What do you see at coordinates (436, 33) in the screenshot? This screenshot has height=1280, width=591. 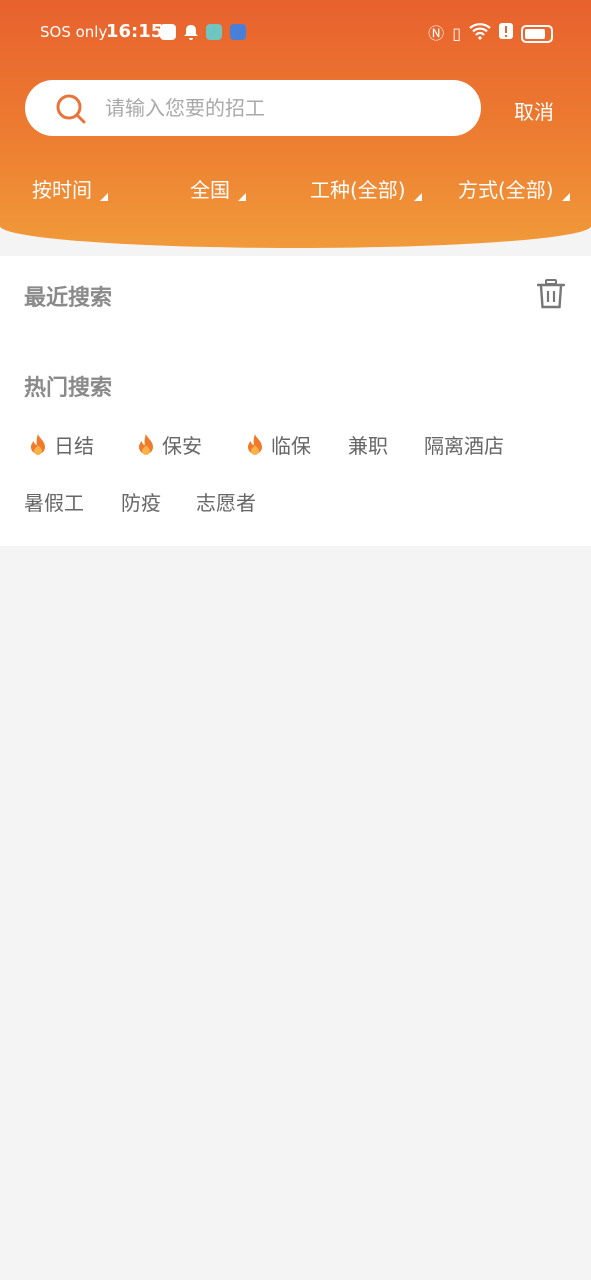 I see `nfc-icon: Ⓝ` at bounding box center [436, 33].